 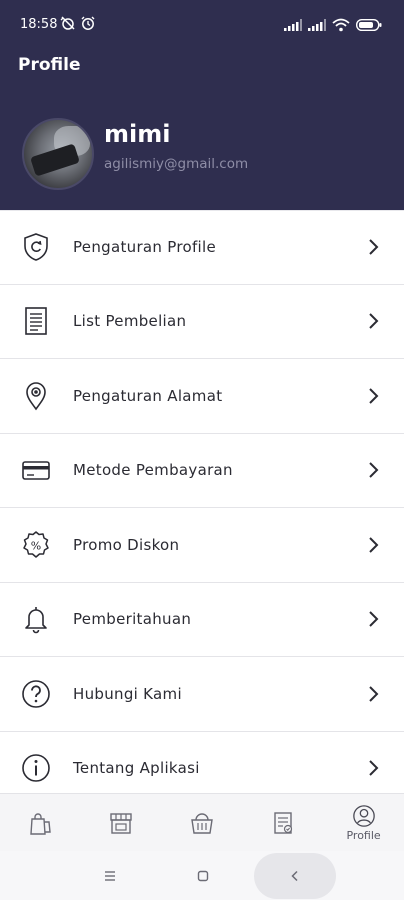 I want to click on chevron-left-icon, so click(x=294, y=876).